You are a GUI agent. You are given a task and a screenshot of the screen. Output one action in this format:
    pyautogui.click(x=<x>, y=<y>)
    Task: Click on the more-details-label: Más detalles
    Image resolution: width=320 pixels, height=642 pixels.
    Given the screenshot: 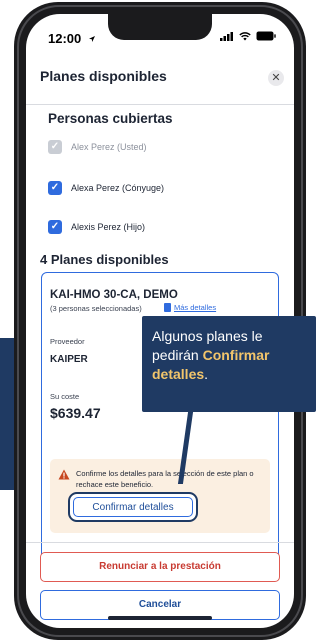 What is the action you would take?
    pyautogui.click(x=195, y=307)
    